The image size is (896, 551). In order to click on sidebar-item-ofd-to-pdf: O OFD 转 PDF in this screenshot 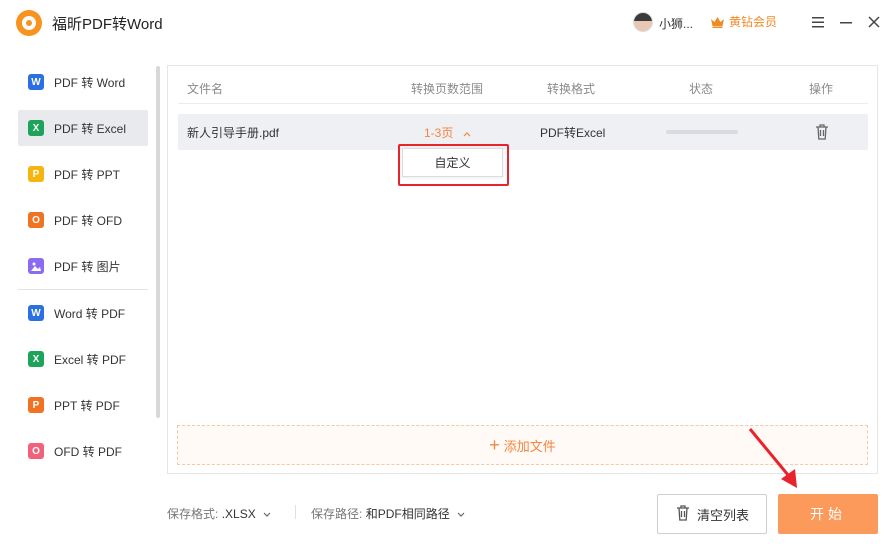, I will do `click(83, 451)`.